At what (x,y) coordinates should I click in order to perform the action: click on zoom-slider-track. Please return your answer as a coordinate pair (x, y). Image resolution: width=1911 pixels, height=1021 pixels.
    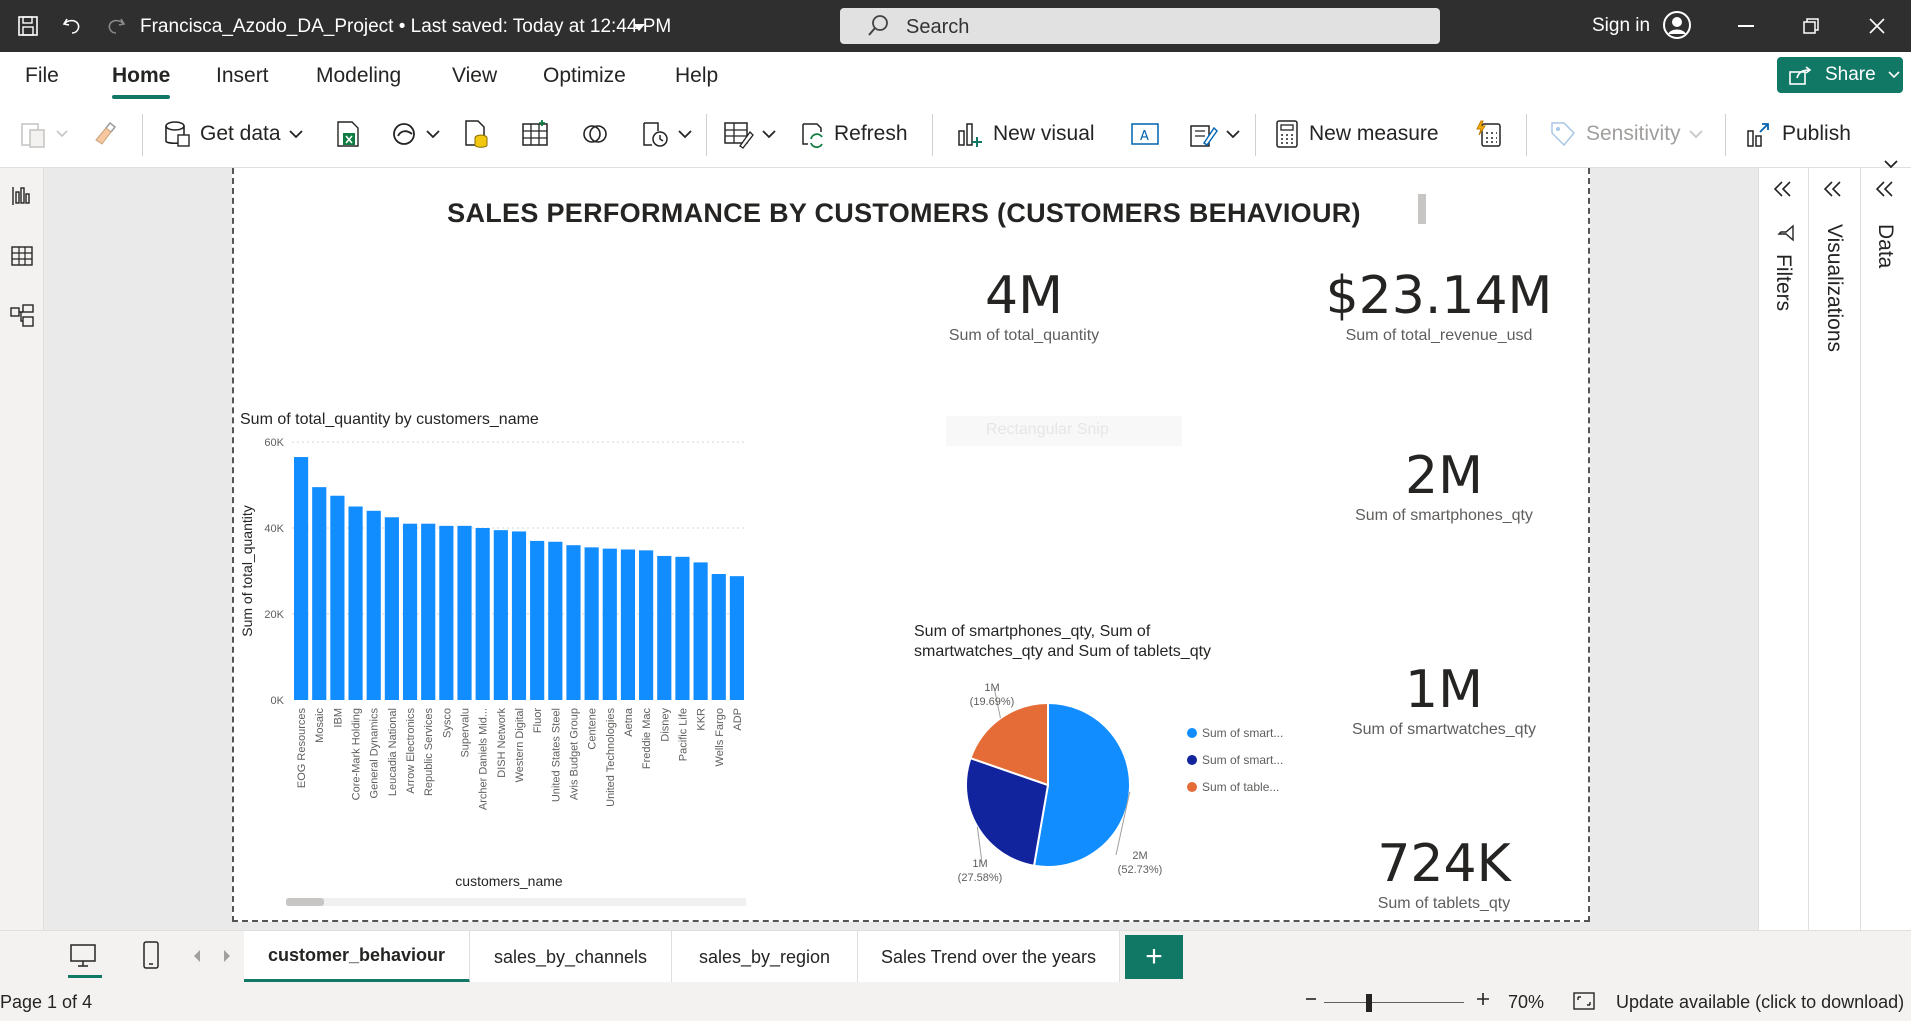
    Looking at the image, I should click on (1394, 1002).